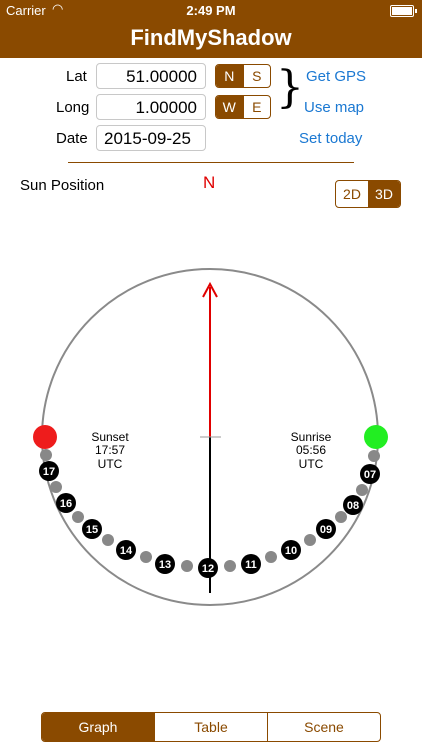 This screenshot has height=750, width=422. I want to click on status-bar: Carrier ◠ 2:49 PM, so click(211, 10).